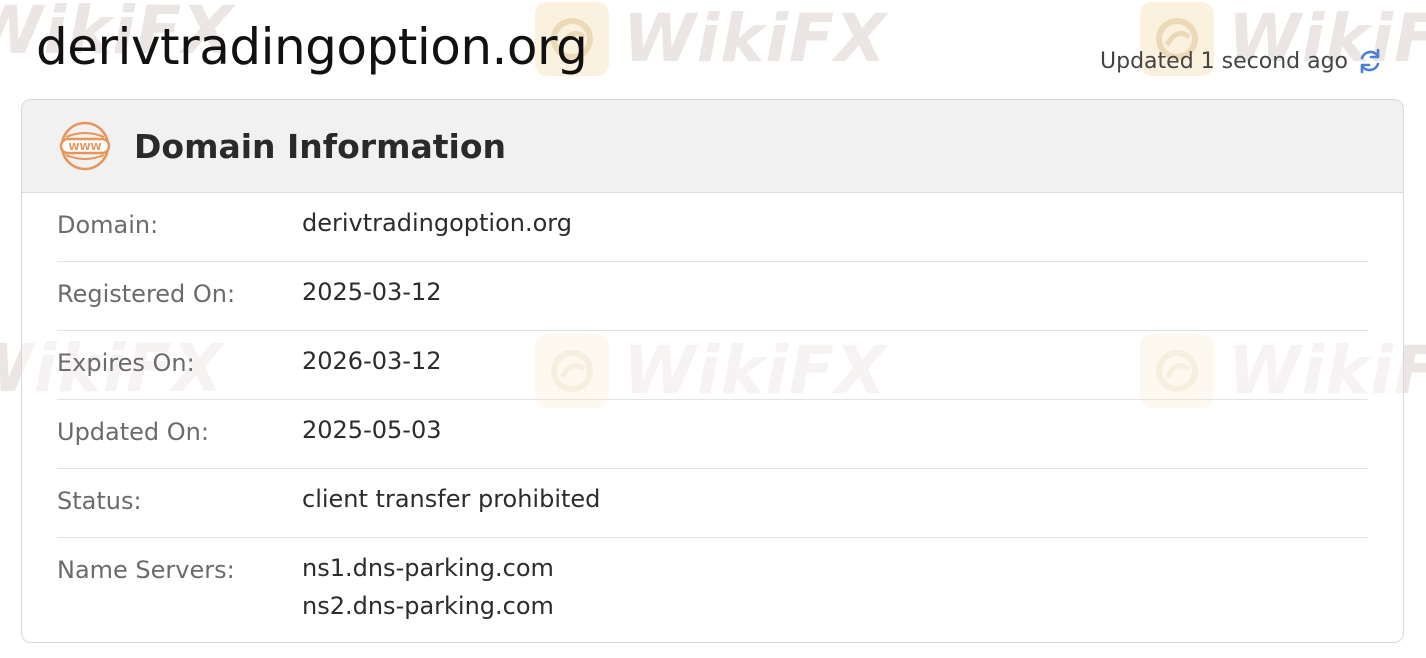  What do you see at coordinates (108, 225) in the screenshot?
I see `row-label: Domain:` at bounding box center [108, 225].